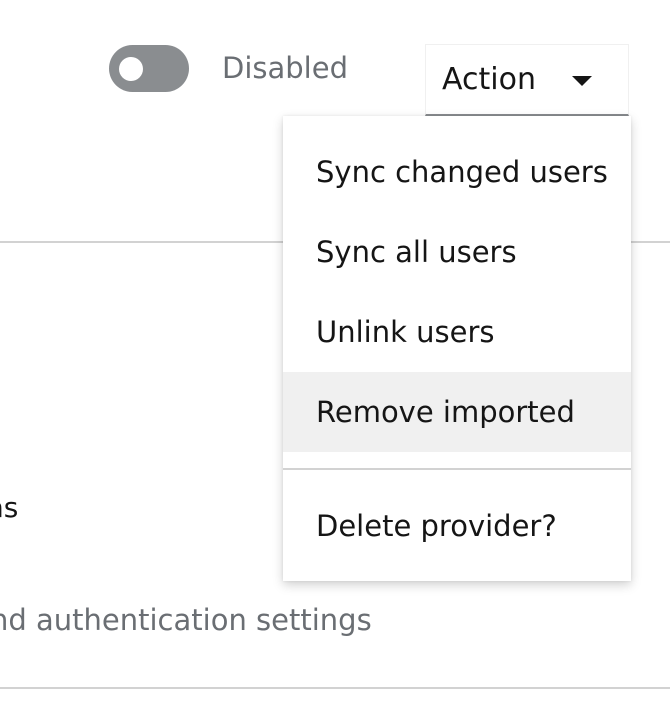 The height and width of the screenshot is (714, 670). Describe the element at coordinates (457, 469) in the screenshot. I see `menu-divider` at that location.